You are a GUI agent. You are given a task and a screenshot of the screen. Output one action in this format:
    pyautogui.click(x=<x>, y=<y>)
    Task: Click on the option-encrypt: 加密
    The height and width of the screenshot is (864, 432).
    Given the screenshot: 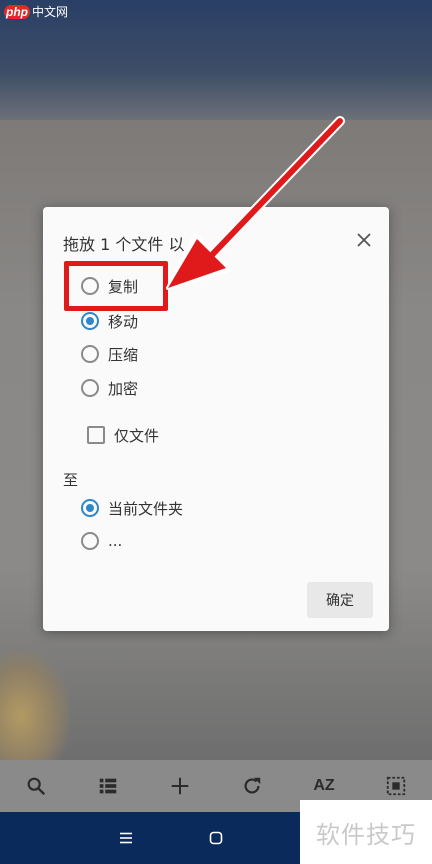 What is the action you would take?
    pyautogui.click(x=109, y=388)
    